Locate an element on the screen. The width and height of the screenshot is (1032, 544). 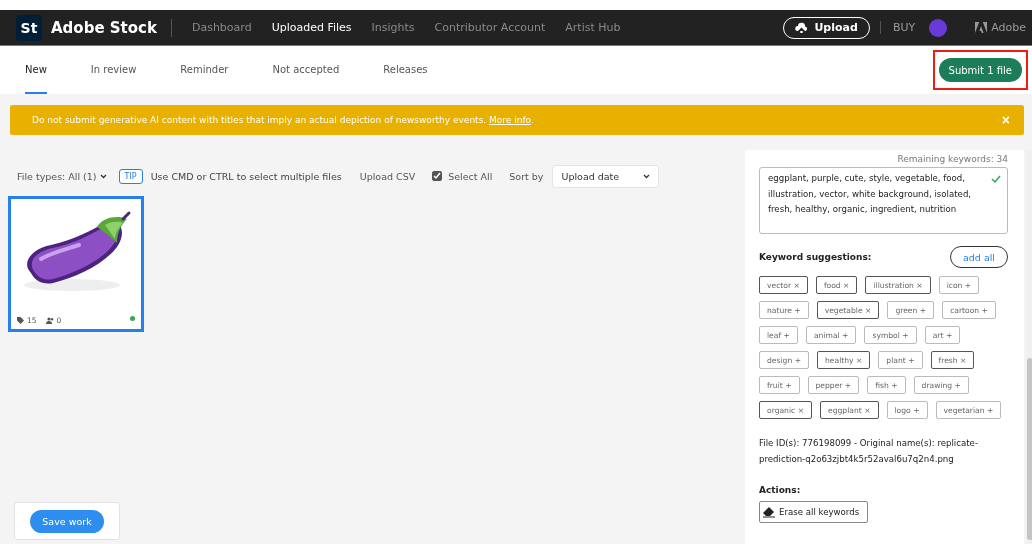
select-all-checkbox is located at coordinates (437, 176).